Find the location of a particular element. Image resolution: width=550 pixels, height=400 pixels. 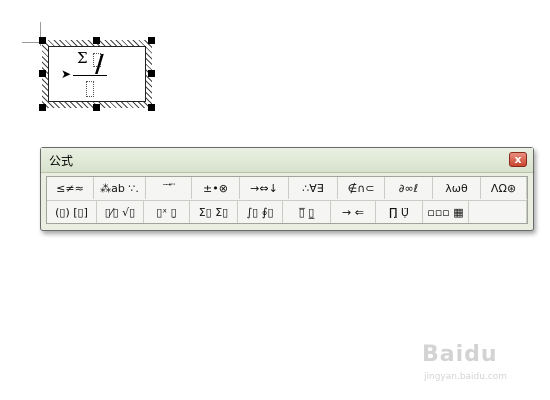

equation-content: ➤ Σ / is located at coordinates (100, 75).